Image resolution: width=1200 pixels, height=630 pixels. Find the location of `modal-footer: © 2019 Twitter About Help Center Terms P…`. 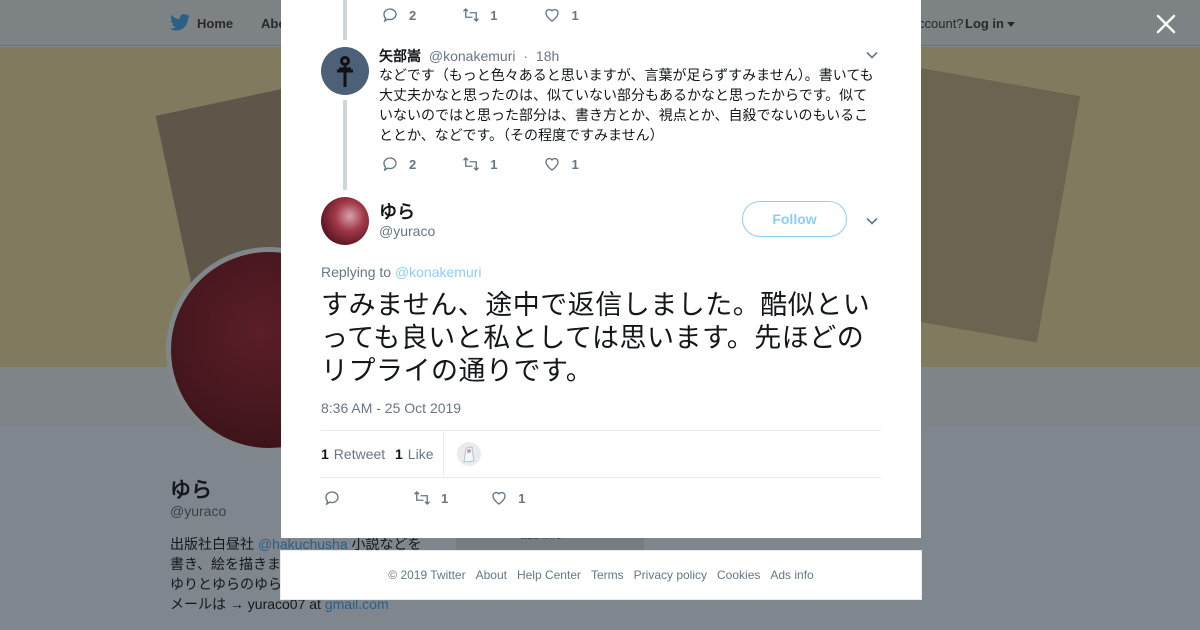

modal-footer: © 2019 Twitter About Help Center Terms P… is located at coordinates (601, 575).